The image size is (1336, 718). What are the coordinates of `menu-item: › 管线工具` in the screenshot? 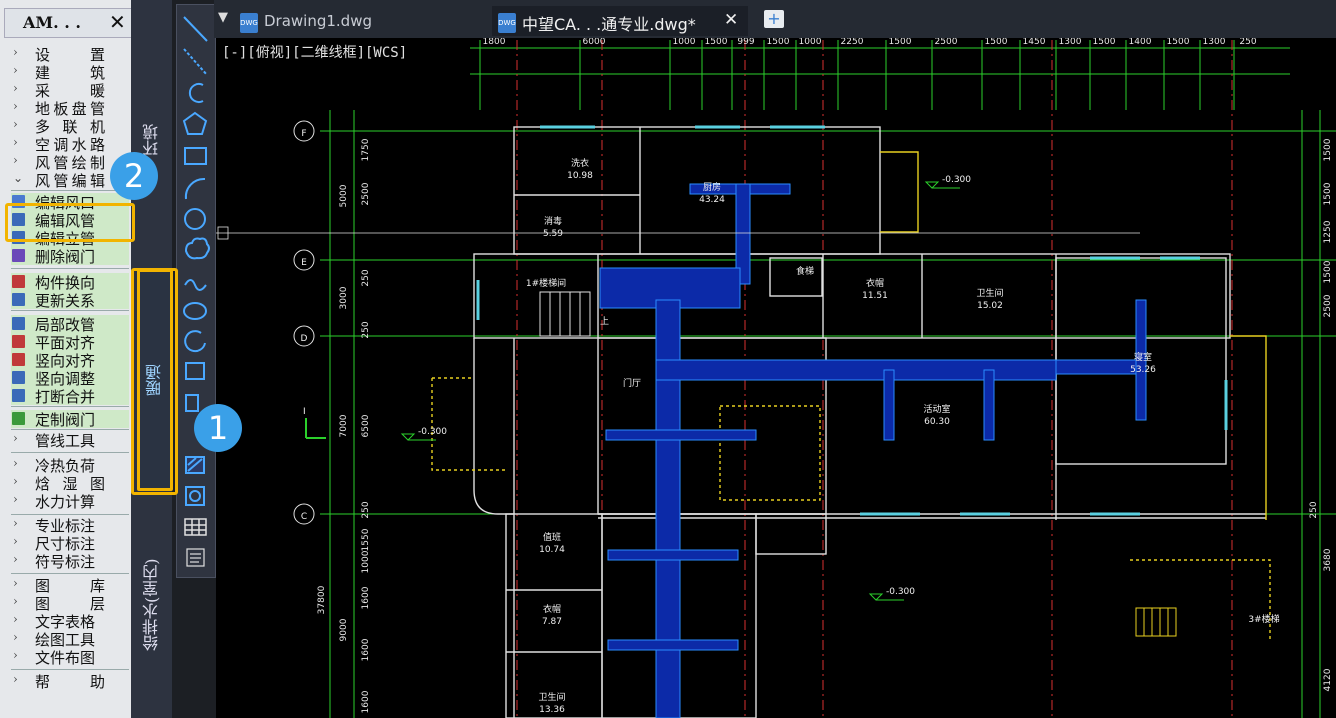 It's located at (70, 440).